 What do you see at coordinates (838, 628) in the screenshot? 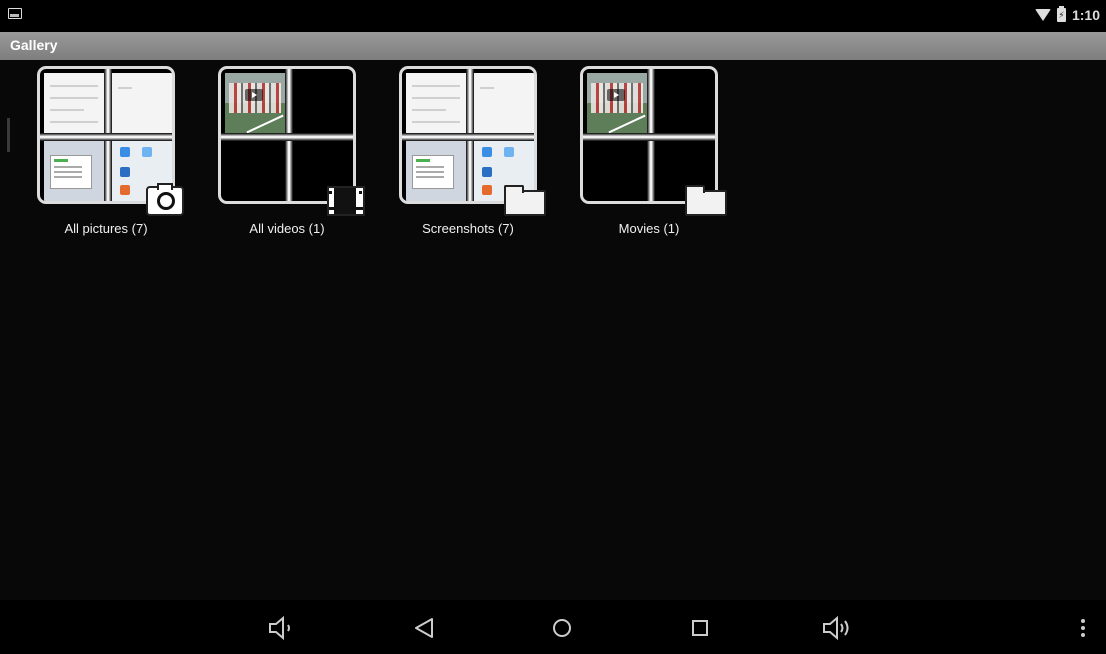
I see `volume-up-icon` at bounding box center [838, 628].